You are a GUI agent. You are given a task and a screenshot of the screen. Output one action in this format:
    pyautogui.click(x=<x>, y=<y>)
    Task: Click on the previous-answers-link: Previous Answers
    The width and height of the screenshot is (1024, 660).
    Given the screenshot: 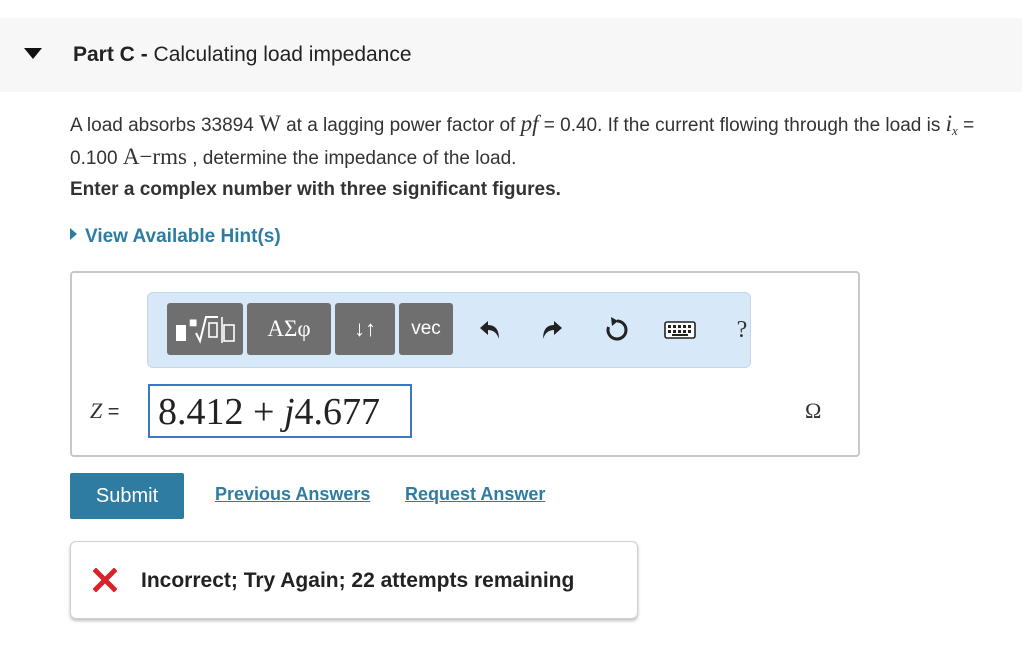 What is the action you would take?
    pyautogui.click(x=292, y=494)
    